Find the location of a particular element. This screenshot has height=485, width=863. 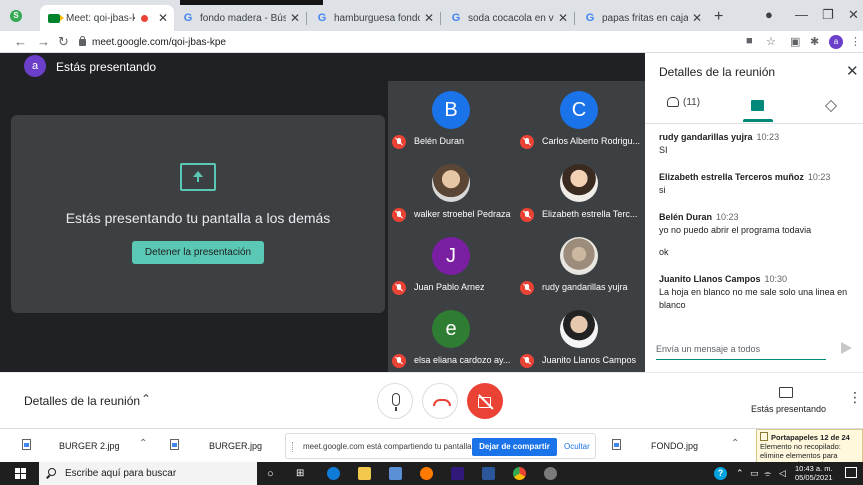

tab-papas: G papas fritas en caja - Búsqu ✕ is located at coordinates (642, 18).